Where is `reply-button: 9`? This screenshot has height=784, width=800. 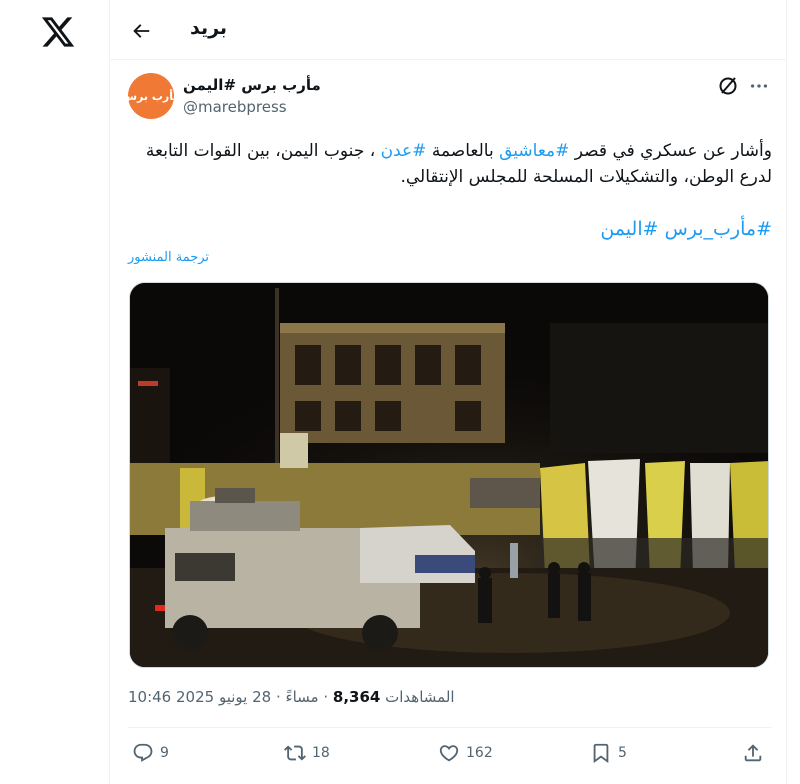
reply-button: 9 is located at coordinates (150, 753).